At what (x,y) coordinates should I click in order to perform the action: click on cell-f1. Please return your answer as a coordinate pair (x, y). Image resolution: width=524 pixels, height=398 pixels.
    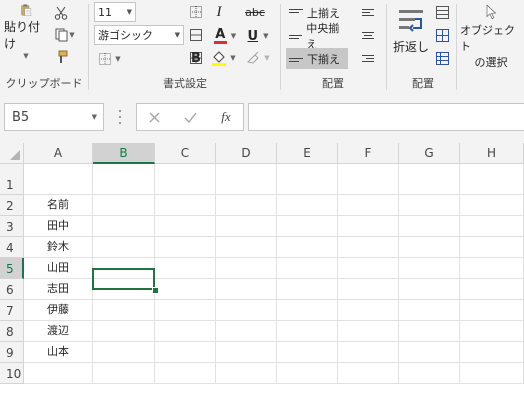
    Looking at the image, I should click on (368, 179).